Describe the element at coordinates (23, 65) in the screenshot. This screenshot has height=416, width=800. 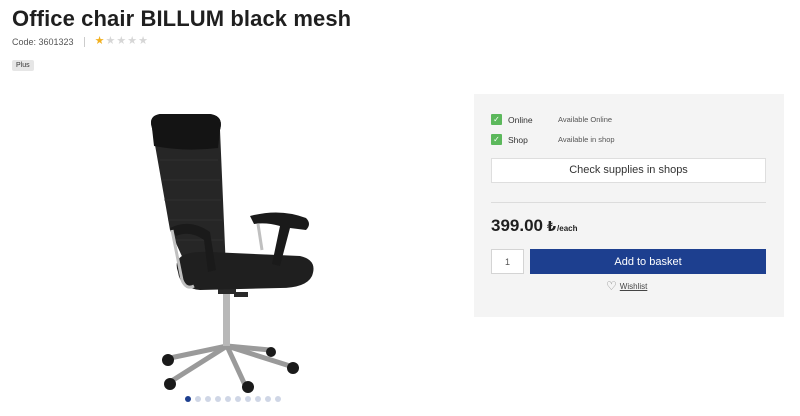
I see `plus-badge: Plus` at that location.